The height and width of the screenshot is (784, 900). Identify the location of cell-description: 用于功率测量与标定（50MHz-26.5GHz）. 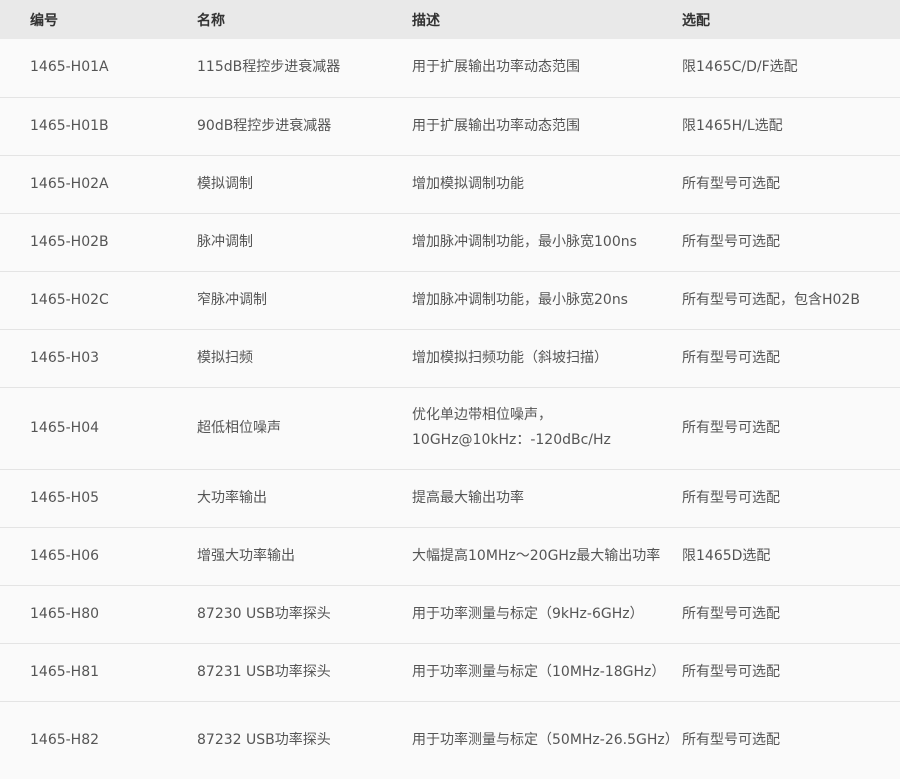
(545, 739).